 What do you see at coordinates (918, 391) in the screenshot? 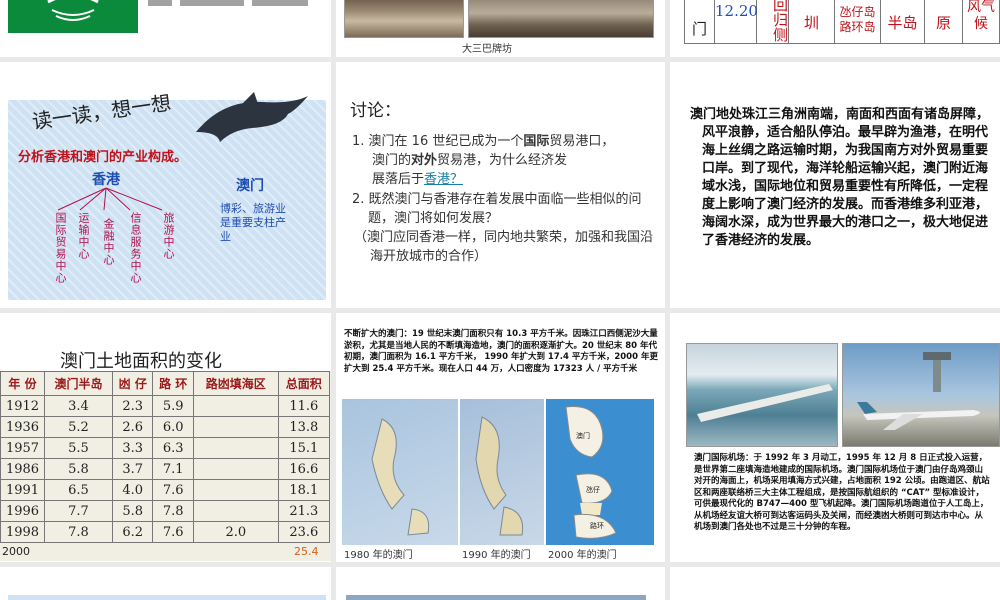
I see `airplane-icon` at bounding box center [918, 391].